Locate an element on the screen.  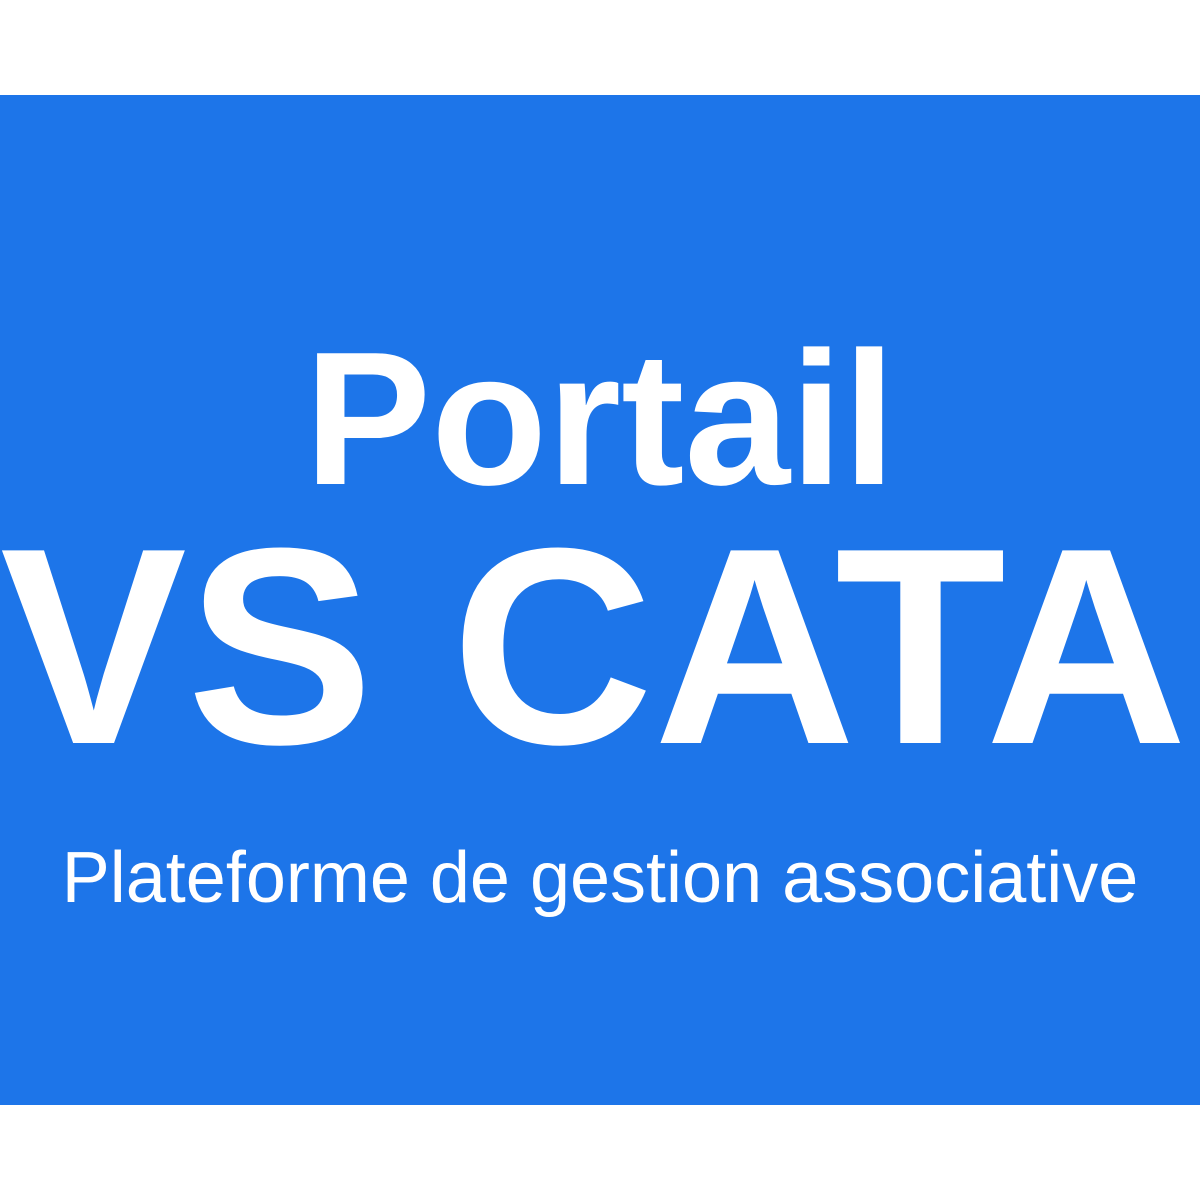
subtitle: Plateforme de gestion associative is located at coordinates (600, 878).